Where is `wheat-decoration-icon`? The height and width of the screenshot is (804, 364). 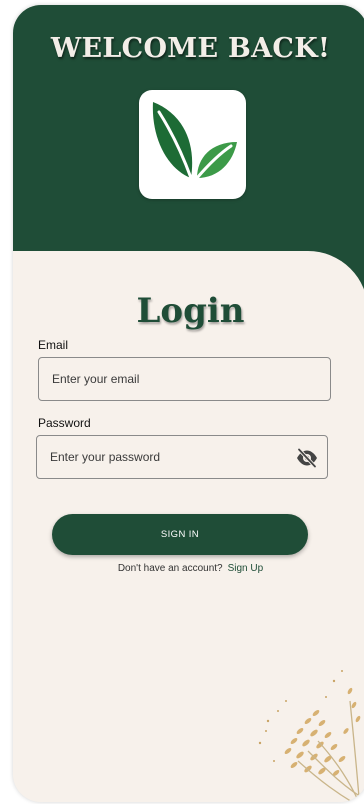 wheat-decoration-icon is located at coordinates (301, 731).